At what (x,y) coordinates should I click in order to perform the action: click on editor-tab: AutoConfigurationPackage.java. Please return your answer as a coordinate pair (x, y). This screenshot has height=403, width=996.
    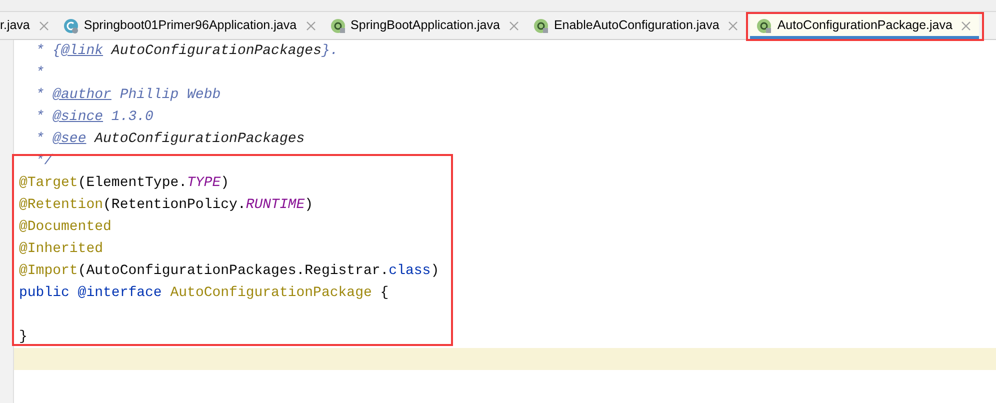
    Looking at the image, I should click on (865, 25).